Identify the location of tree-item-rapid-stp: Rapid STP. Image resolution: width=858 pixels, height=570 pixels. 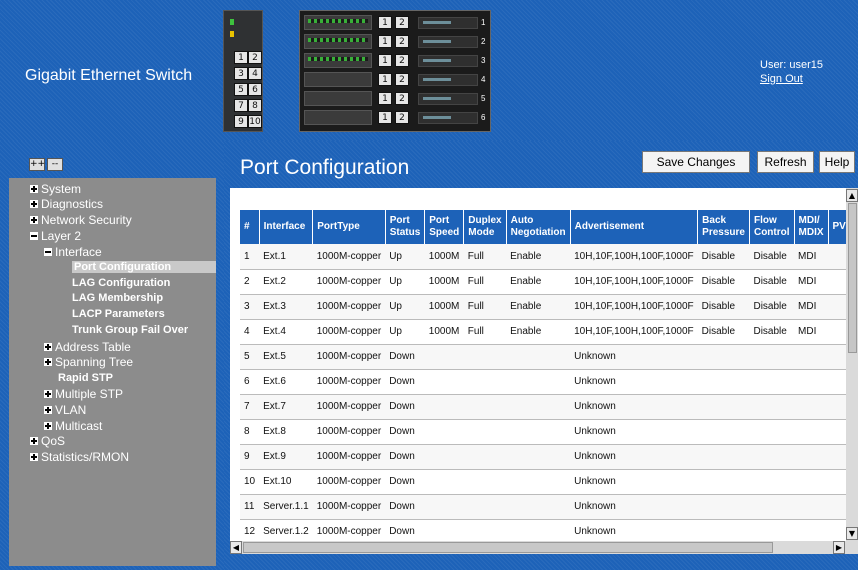
(85, 378).